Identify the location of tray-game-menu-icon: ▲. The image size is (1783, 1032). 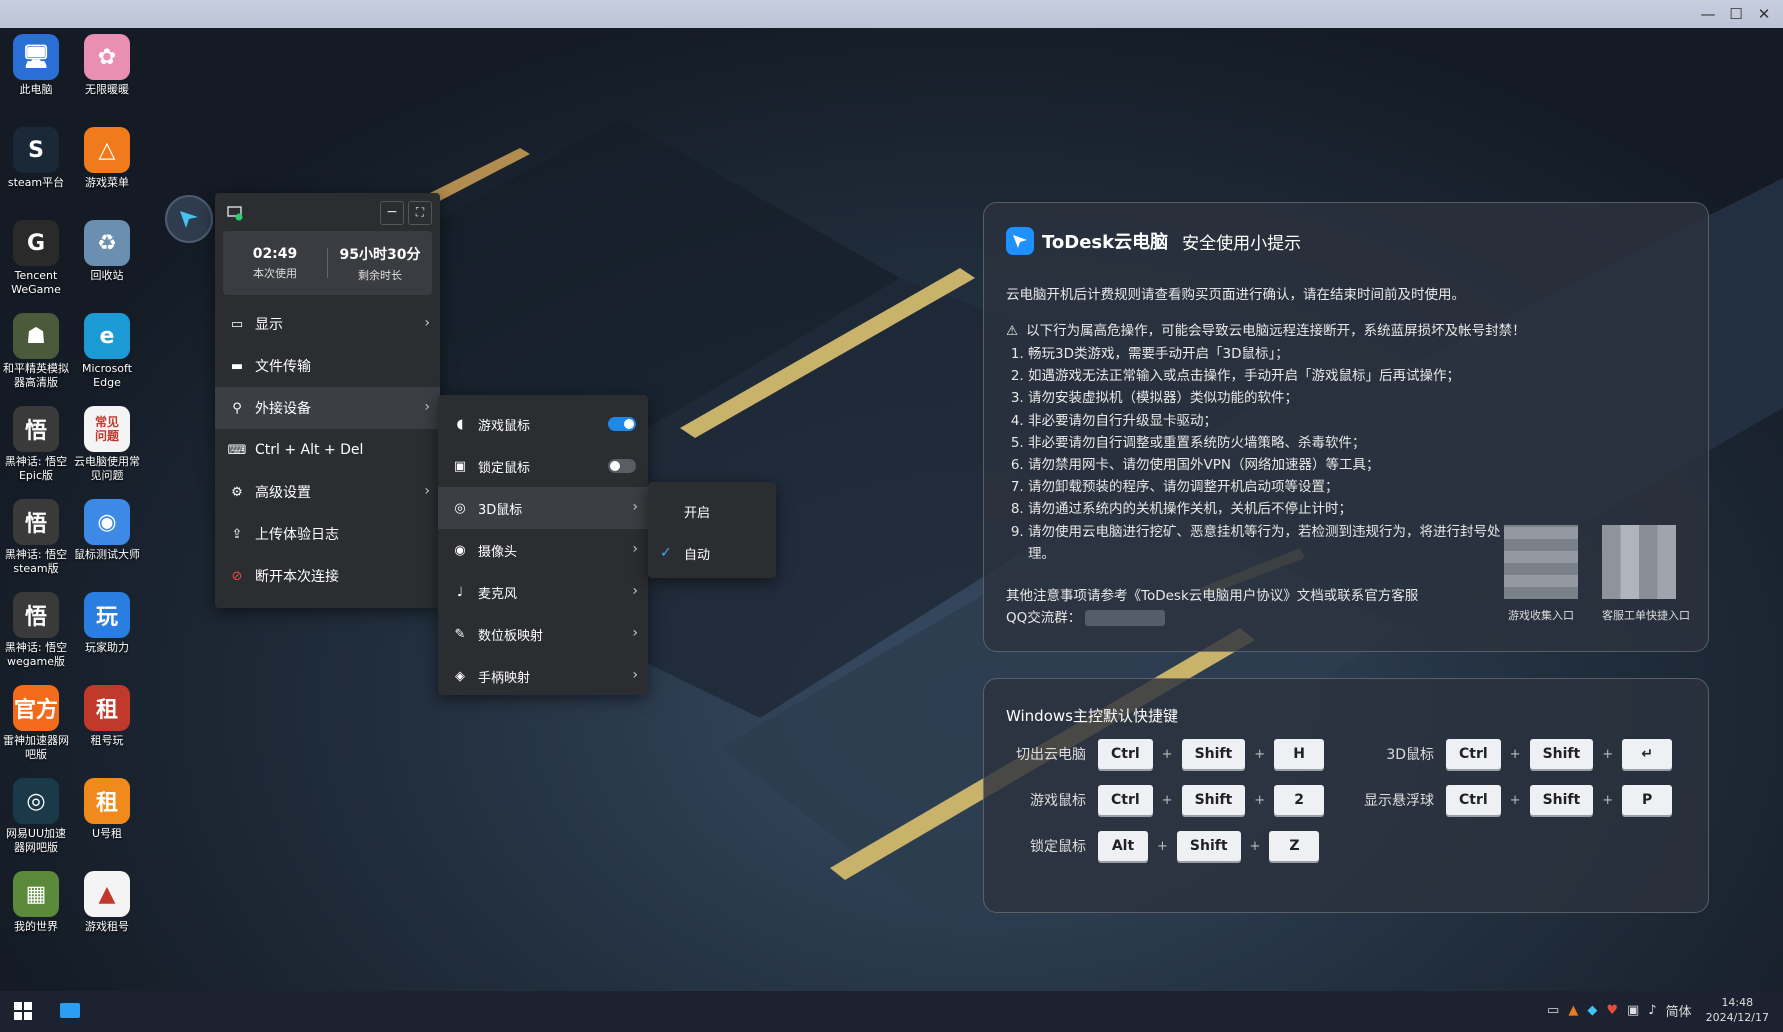
(1573, 1010).